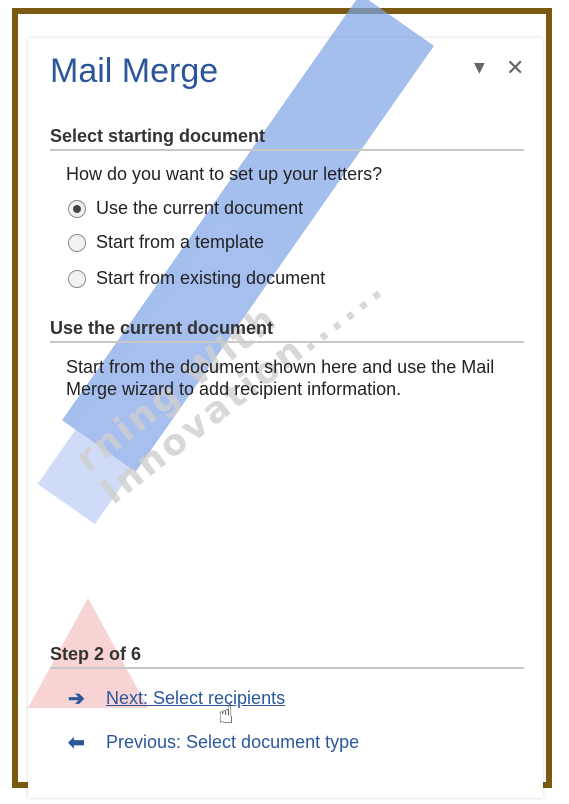 This screenshot has width=569, height=804. What do you see at coordinates (479, 68) in the screenshot?
I see `dropdown-arrow-icon: ▼` at bounding box center [479, 68].